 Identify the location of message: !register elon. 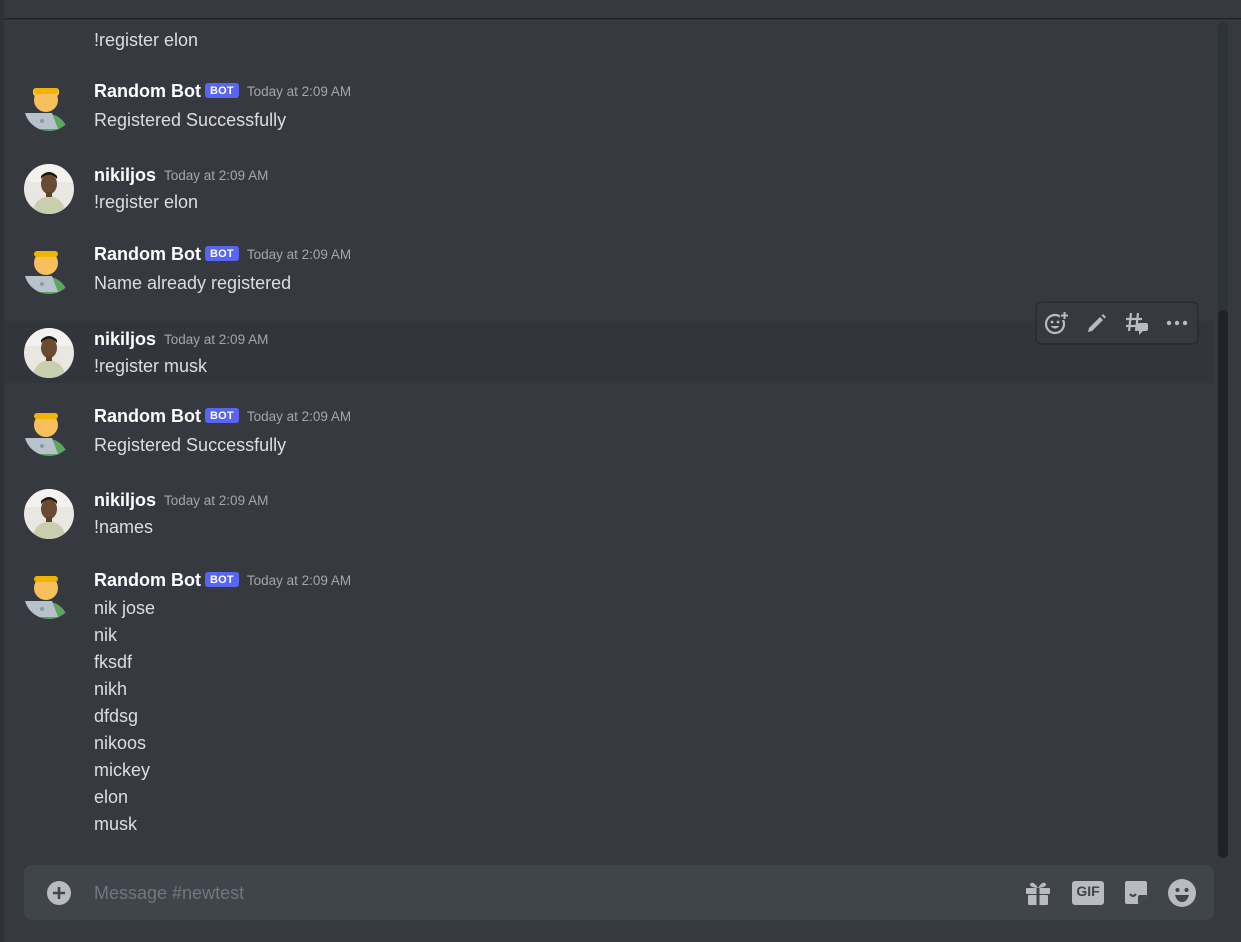
(609, 41).